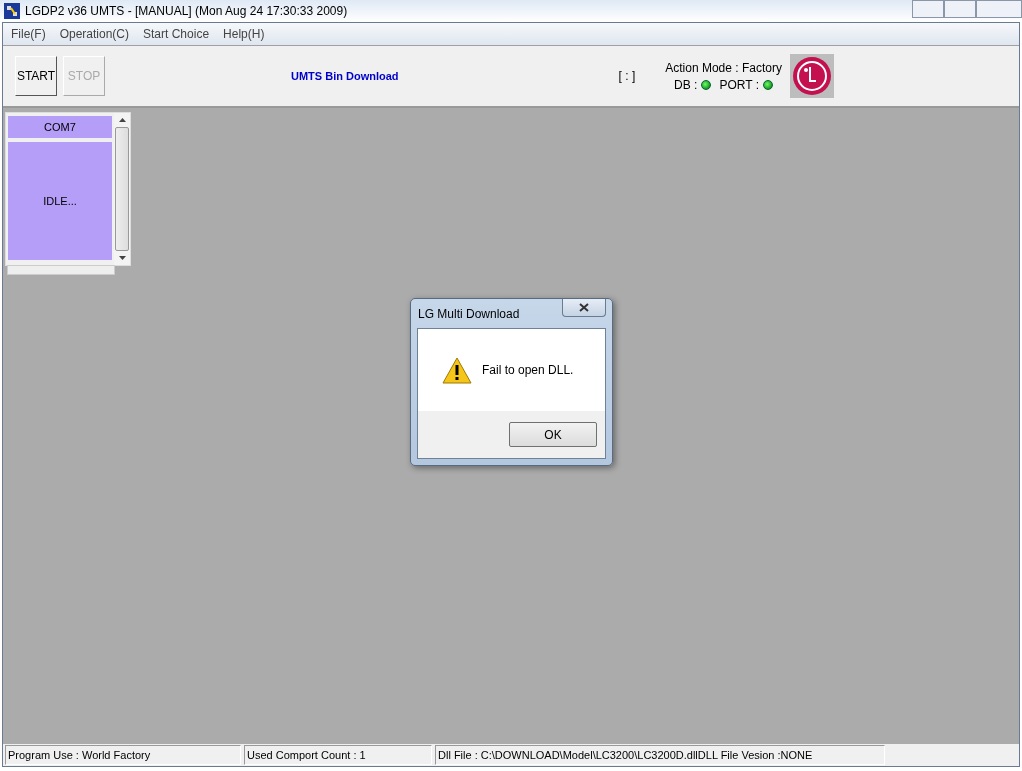 The width and height of the screenshot is (1022, 771). What do you see at coordinates (627, 76) in the screenshot?
I see `time-display: [ : ]` at bounding box center [627, 76].